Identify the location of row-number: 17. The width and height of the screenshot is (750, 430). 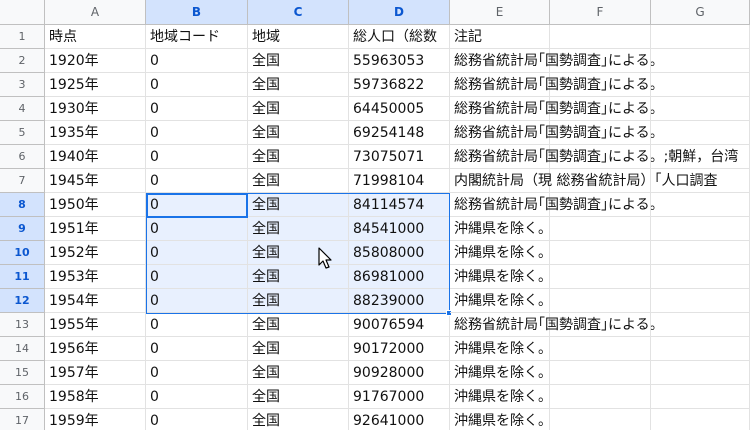
(22, 419).